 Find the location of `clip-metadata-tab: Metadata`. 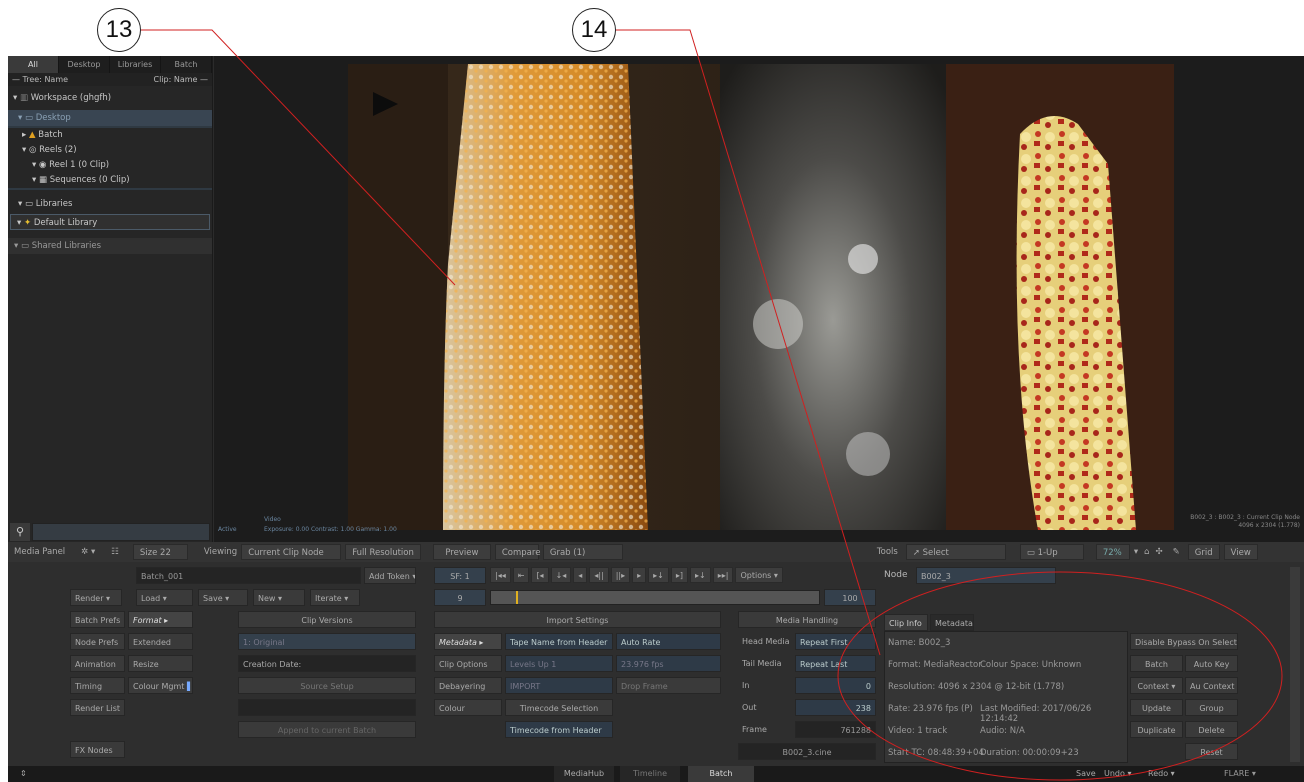

clip-metadata-tab: Metadata is located at coordinates (952, 622).